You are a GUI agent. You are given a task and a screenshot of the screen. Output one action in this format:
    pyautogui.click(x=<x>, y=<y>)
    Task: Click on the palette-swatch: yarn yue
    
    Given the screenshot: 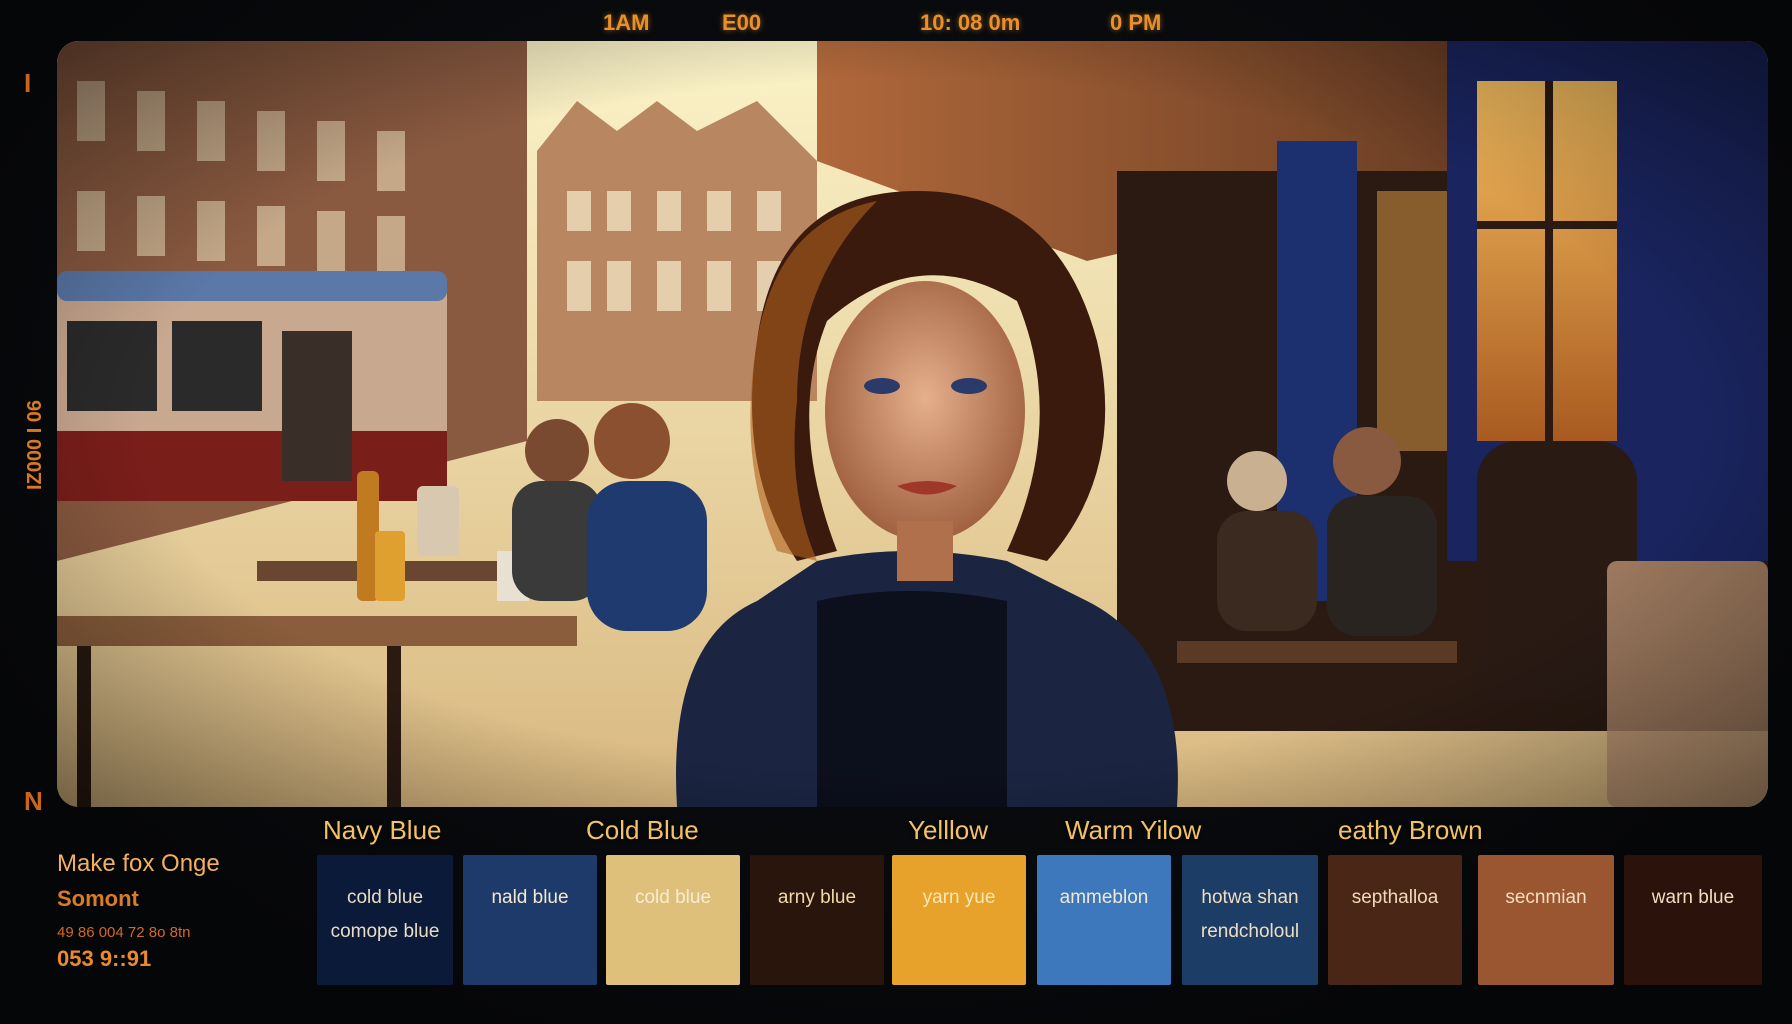 What is the action you would take?
    pyautogui.click(x=959, y=920)
    